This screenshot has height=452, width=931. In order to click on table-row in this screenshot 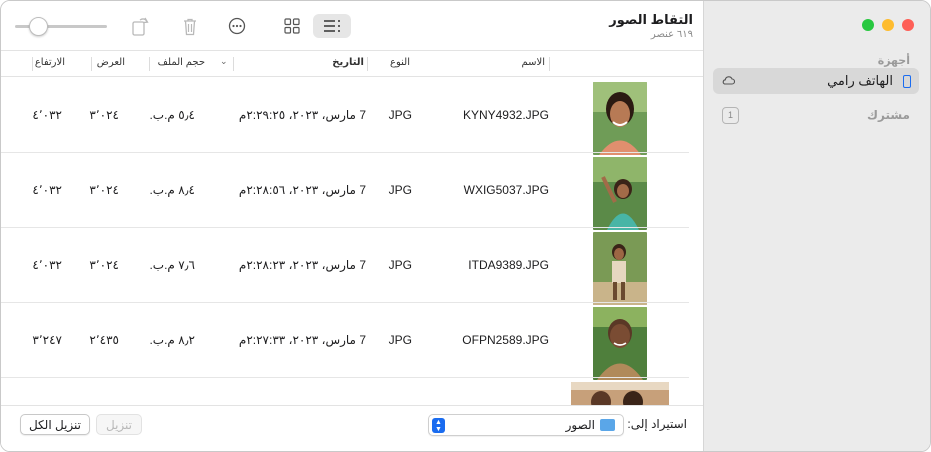, I will do `click(353, 391)`.